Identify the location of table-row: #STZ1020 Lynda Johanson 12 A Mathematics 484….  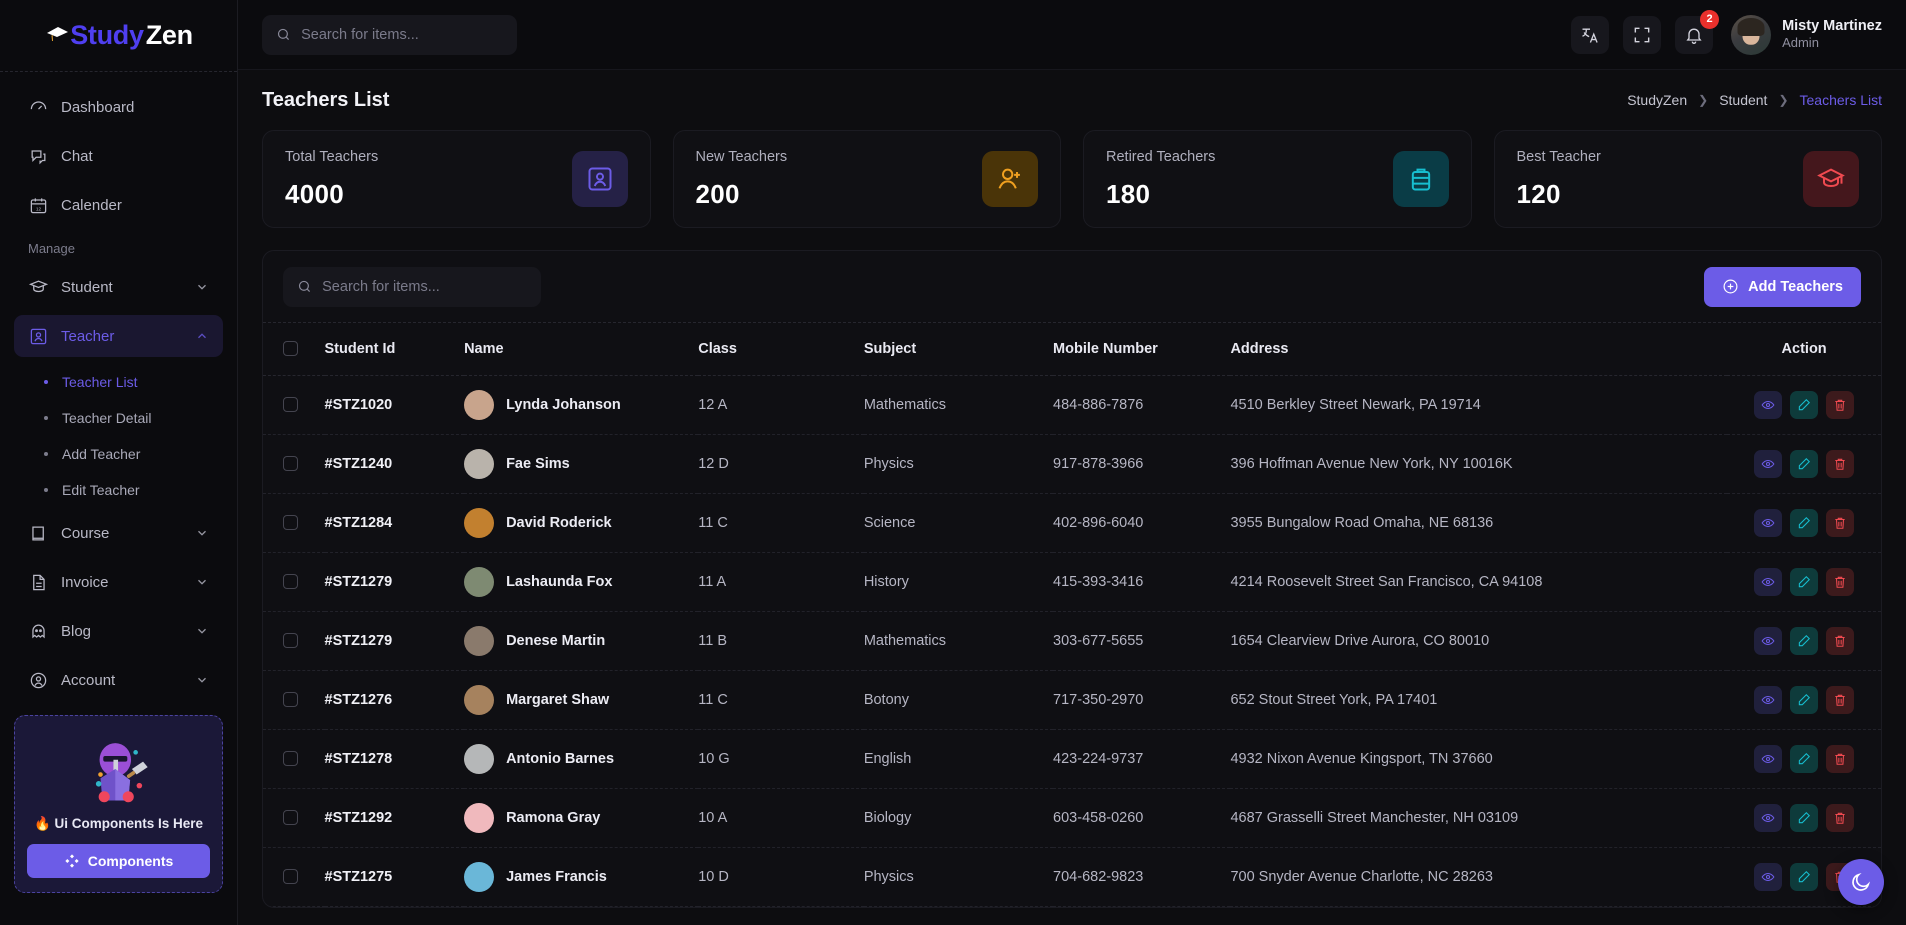
(1072, 405).